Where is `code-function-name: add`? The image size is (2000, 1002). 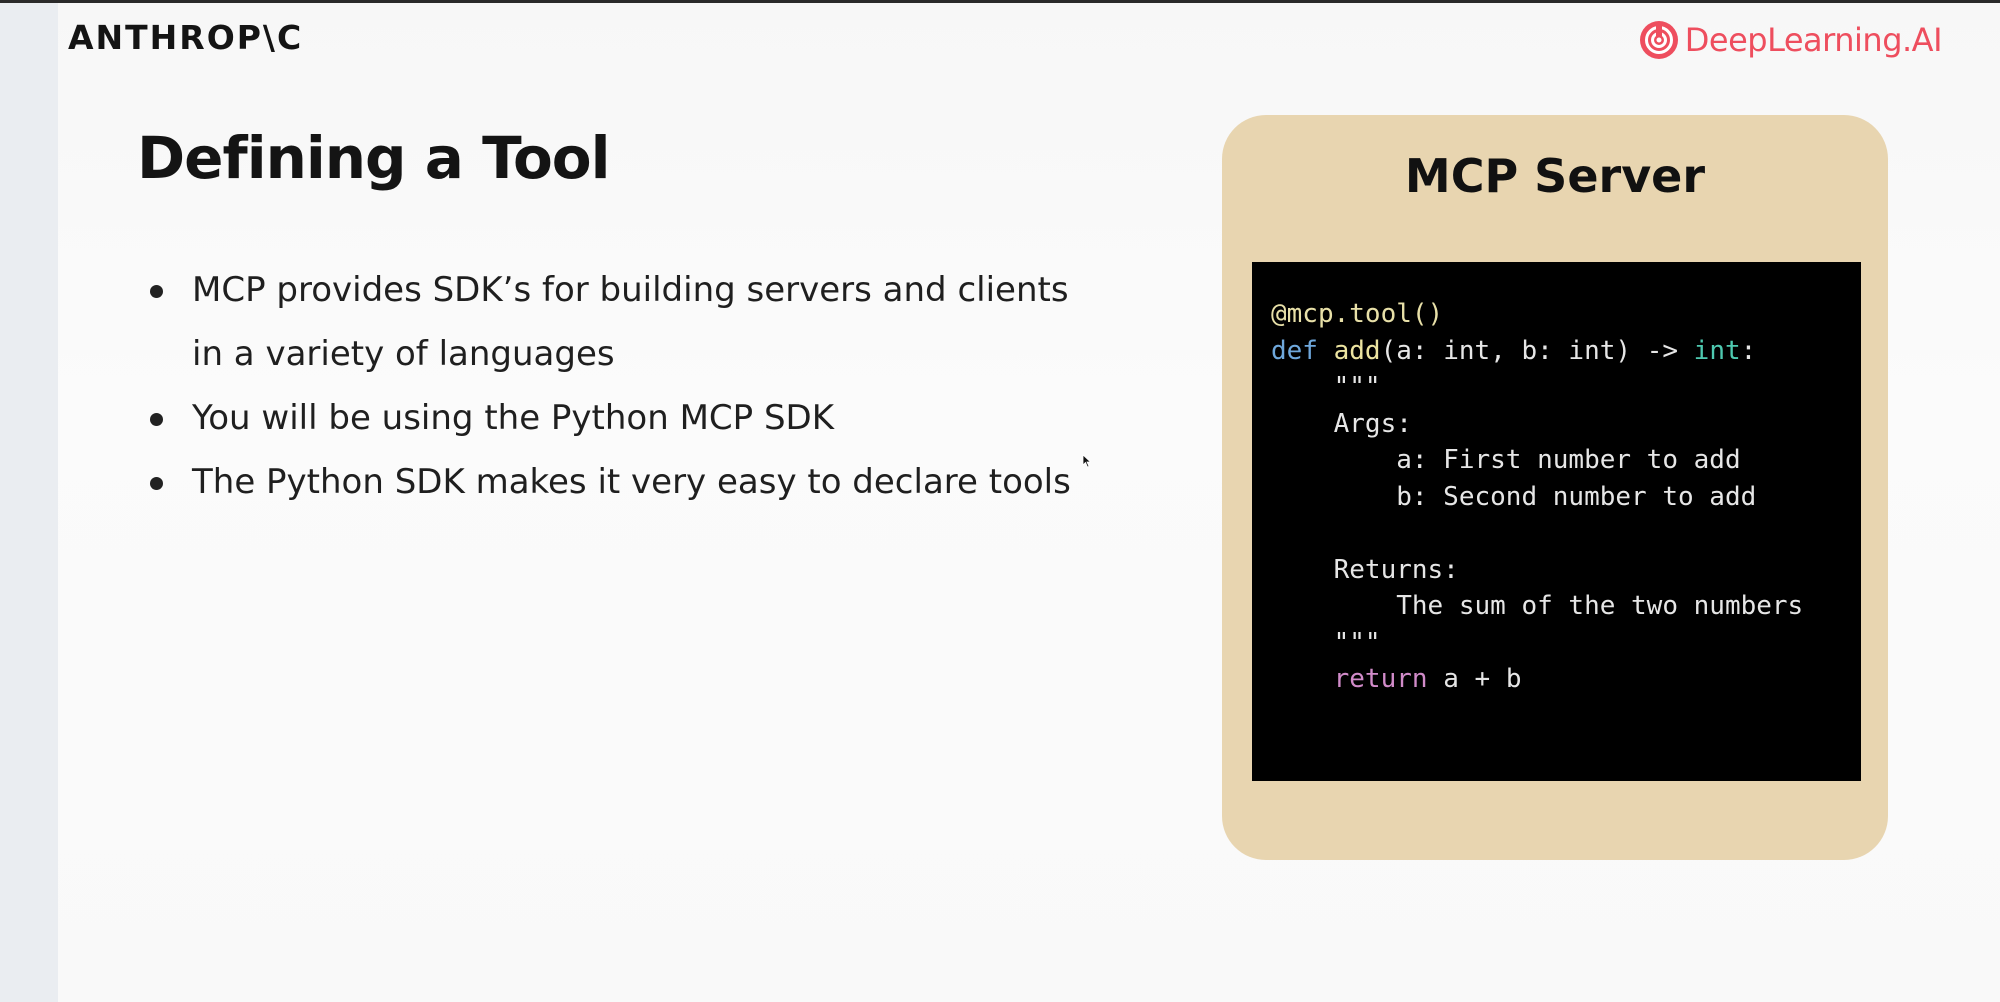
code-function-name: add is located at coordinates (1357, 350).